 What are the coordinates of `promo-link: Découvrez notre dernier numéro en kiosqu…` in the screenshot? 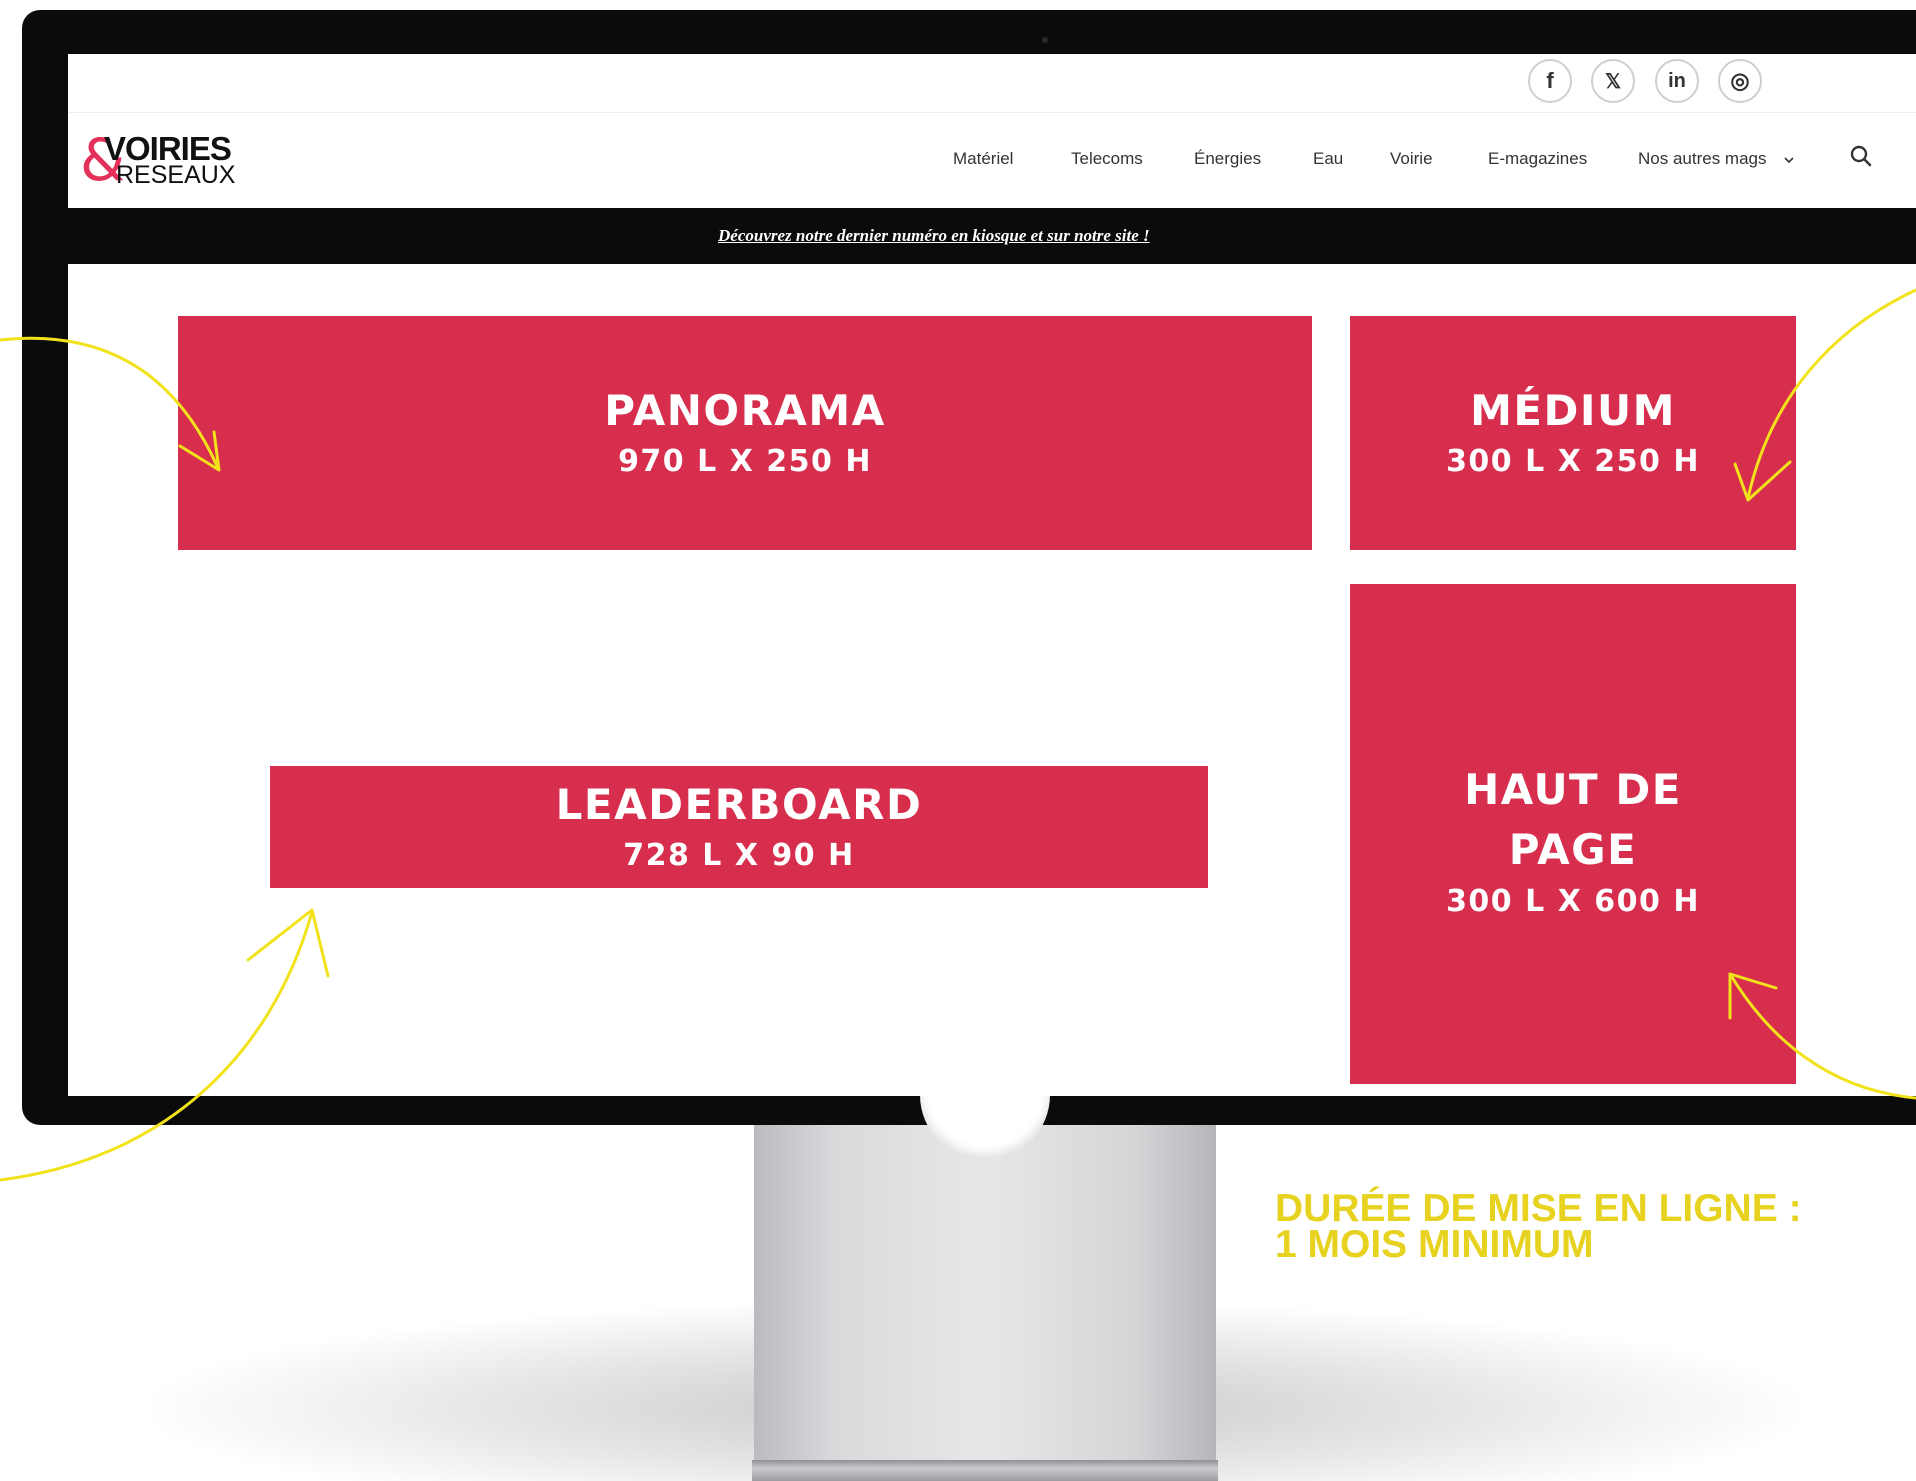 It's located at (934, 236).